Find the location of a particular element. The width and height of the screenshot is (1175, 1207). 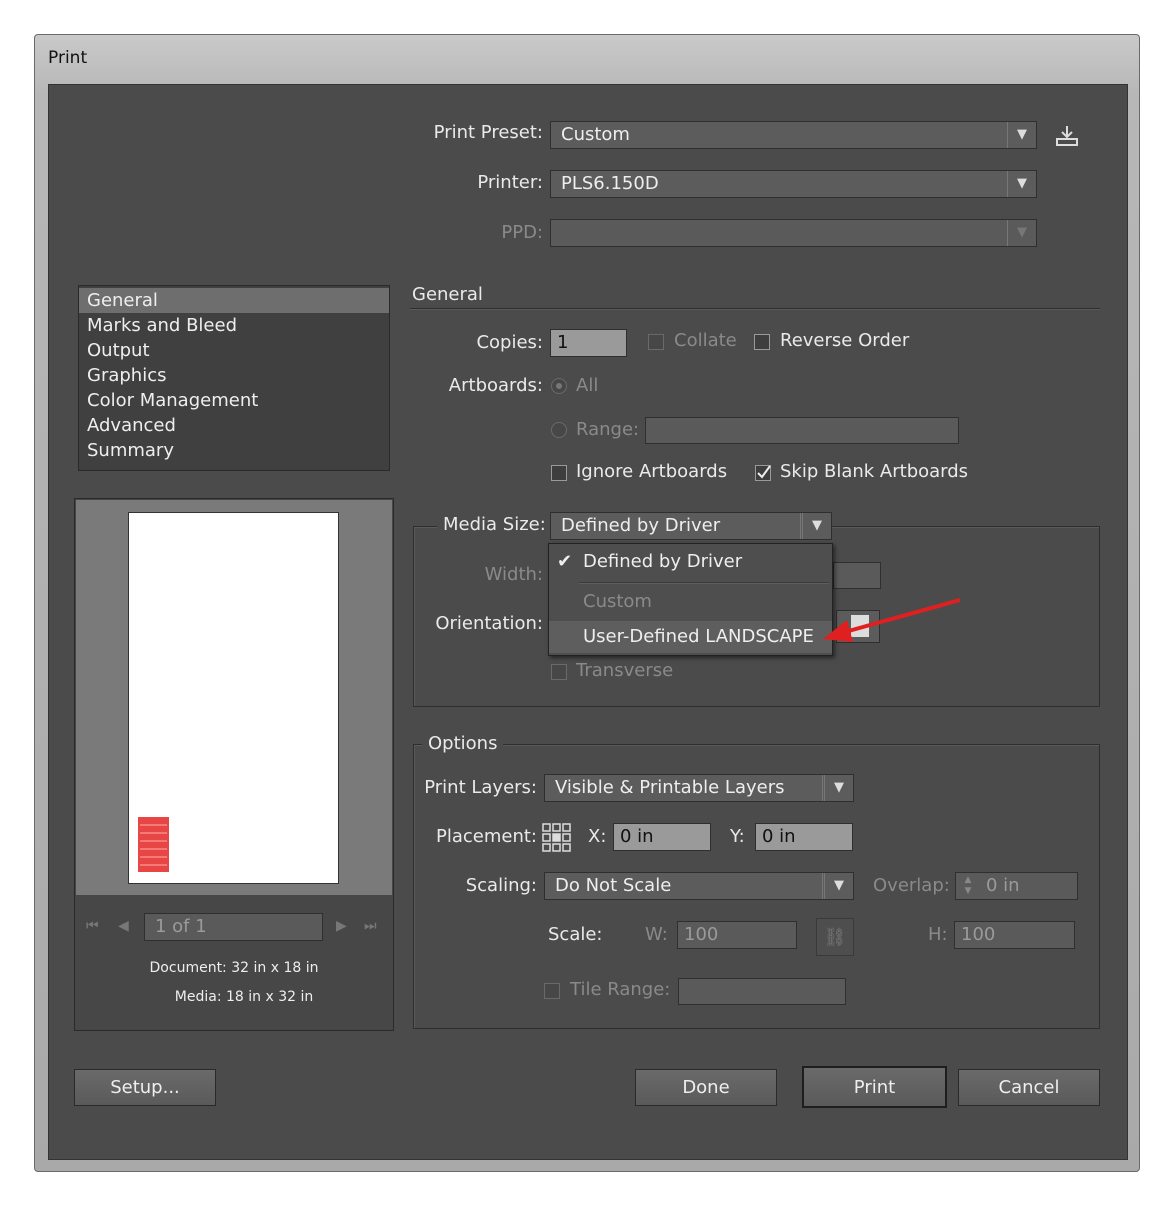

general-section-title: General is located at coordinates (447, 294).